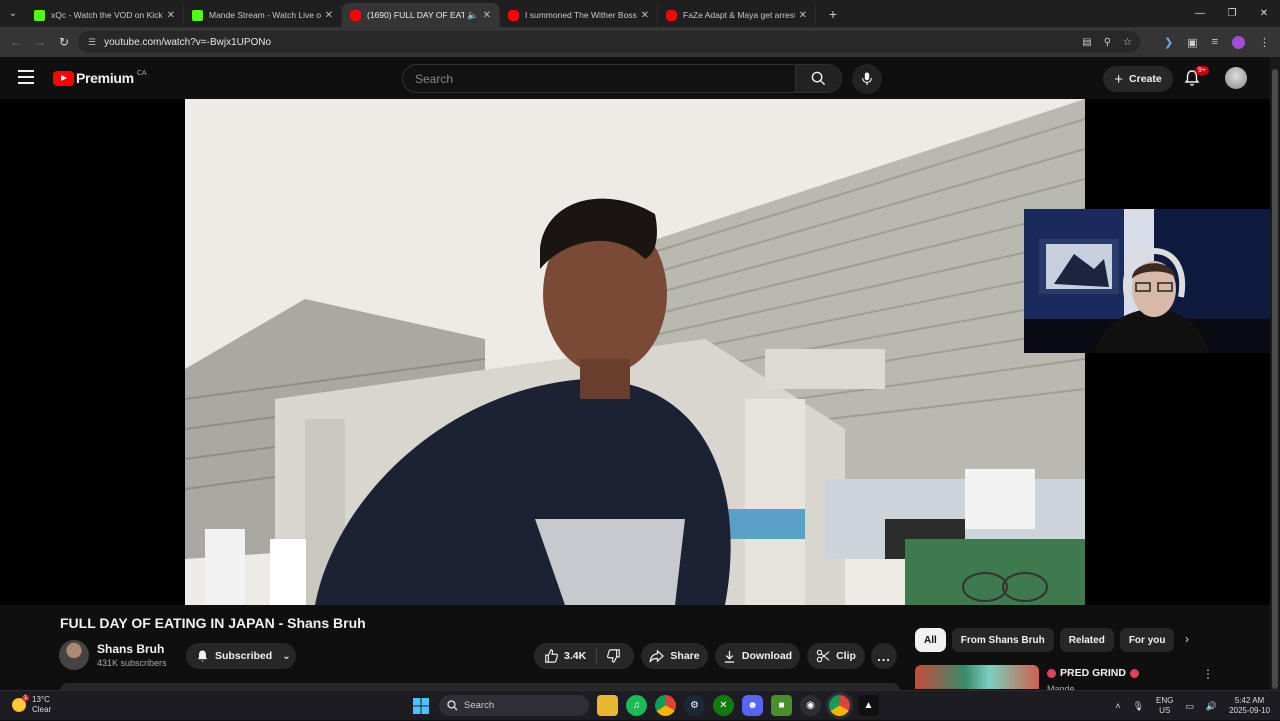 This screenshot has width=1280, height=721. What do you see at coordinates (92, 42) in the screenshot?
I see `site-info-icon: ☰` at bounding box center [92, 42].